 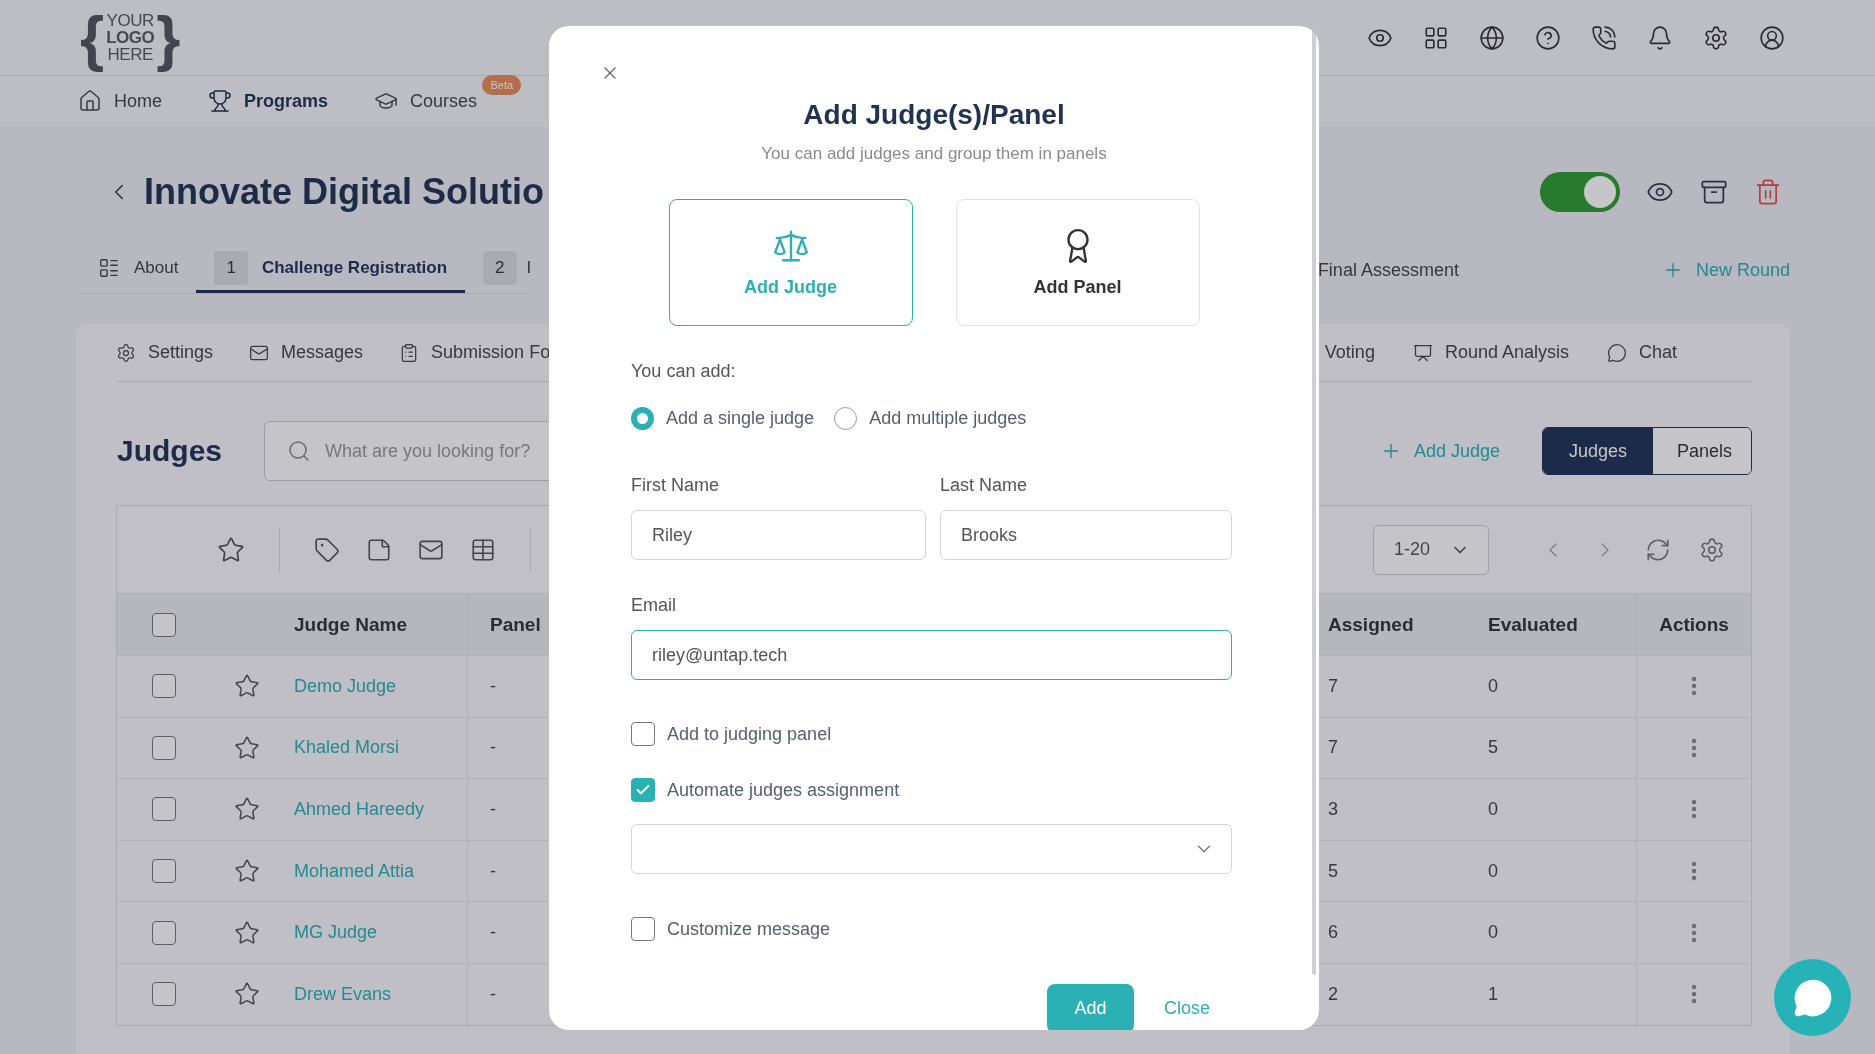 I want to click on table-cell: 3, so click(x=1333, y=809).